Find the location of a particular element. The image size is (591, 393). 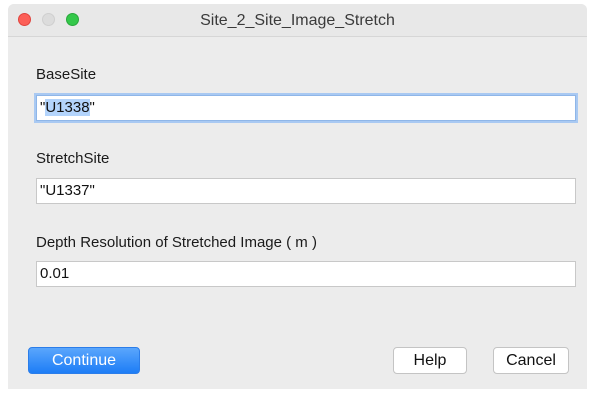

help-button: Help is located at coordinates (430, 360).